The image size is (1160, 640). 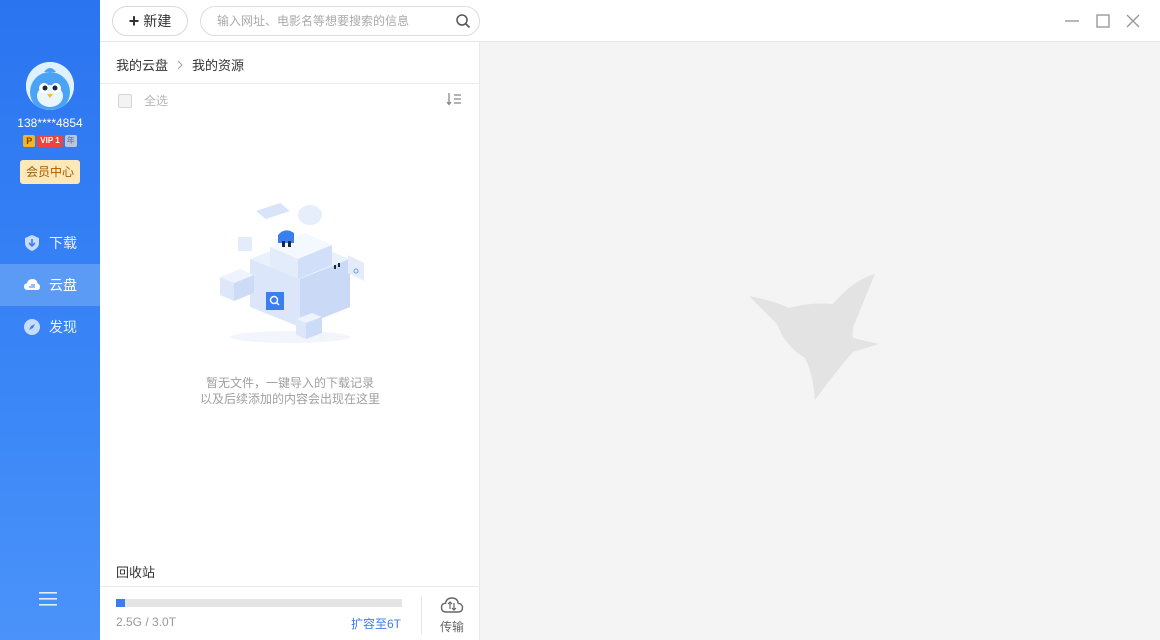 I want to click on vip-year-badge: 年, so click(x=70, y=141).